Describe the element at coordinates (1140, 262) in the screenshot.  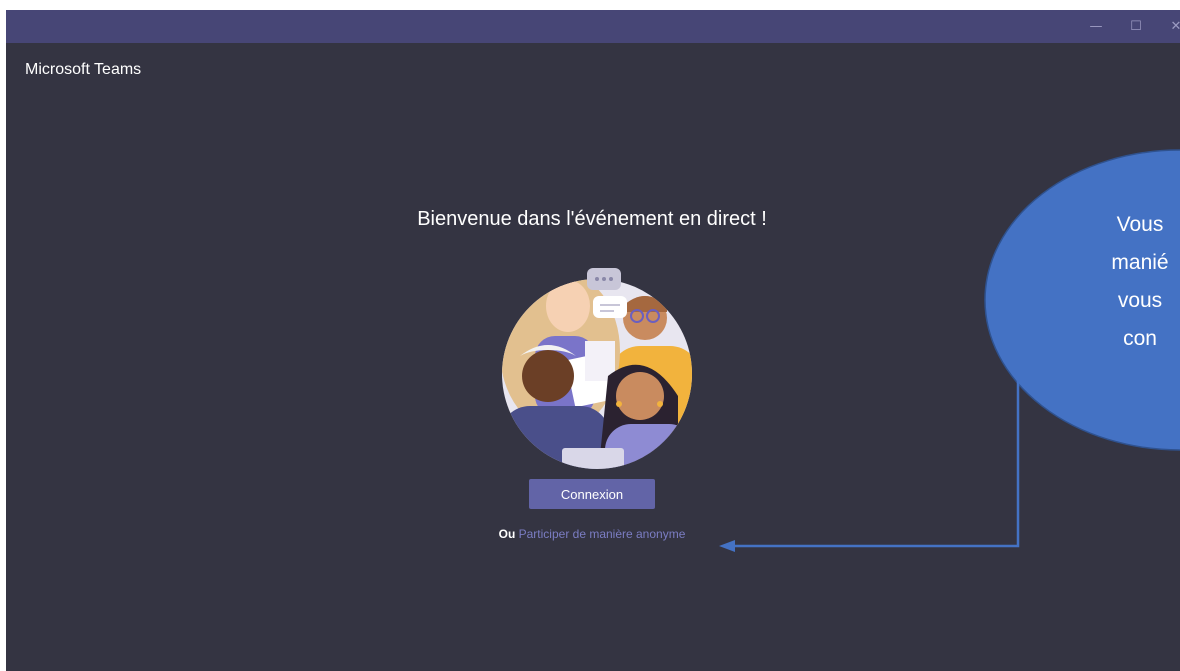
I see `callout-line: manié` at that location.